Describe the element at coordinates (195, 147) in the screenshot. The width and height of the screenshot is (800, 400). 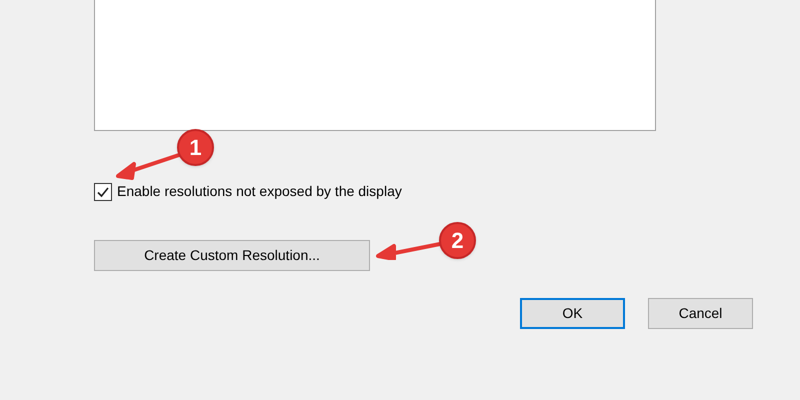
I see `annotation-number: 1` at that location.